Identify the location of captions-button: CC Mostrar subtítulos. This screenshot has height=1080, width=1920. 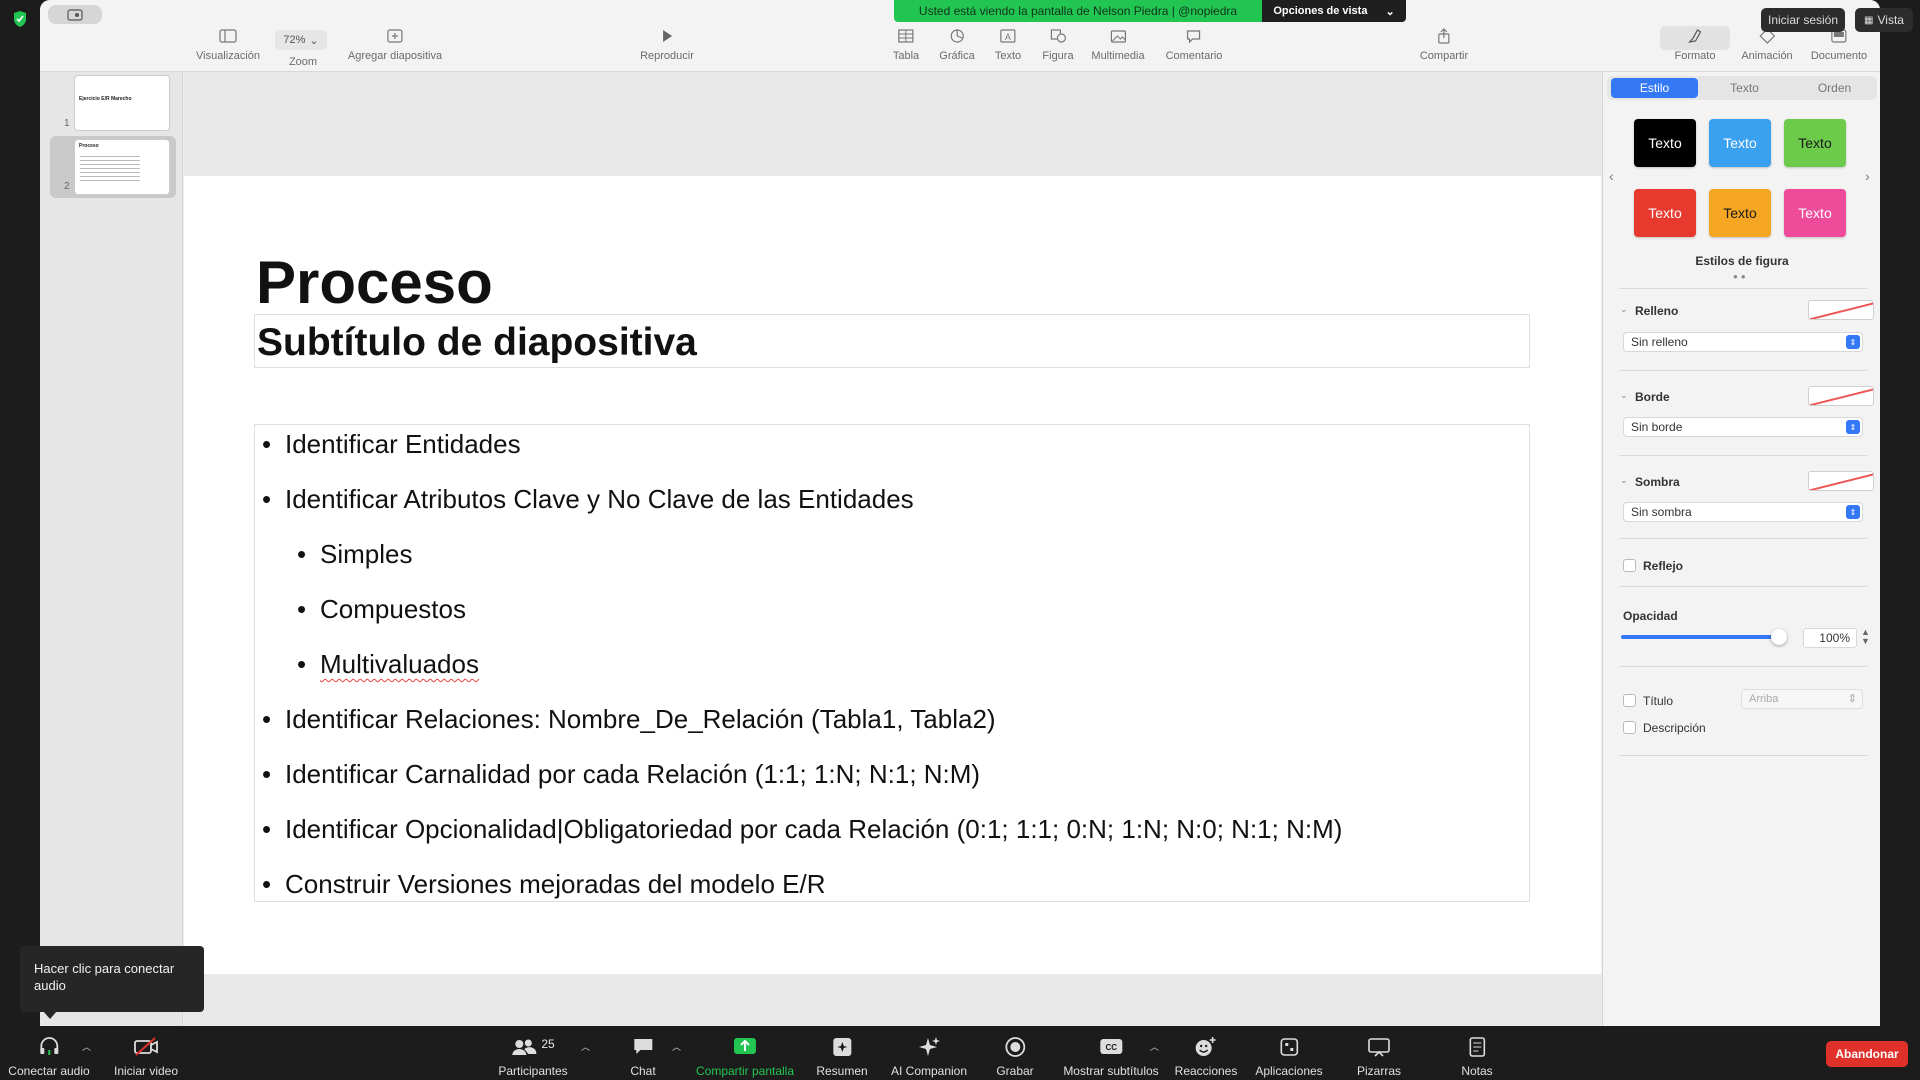
(1111, 1057).